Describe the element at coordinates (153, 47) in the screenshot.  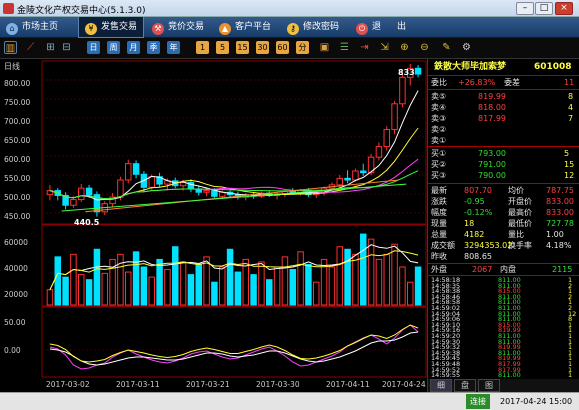
I see `period-quarter-button: 季` at that location.